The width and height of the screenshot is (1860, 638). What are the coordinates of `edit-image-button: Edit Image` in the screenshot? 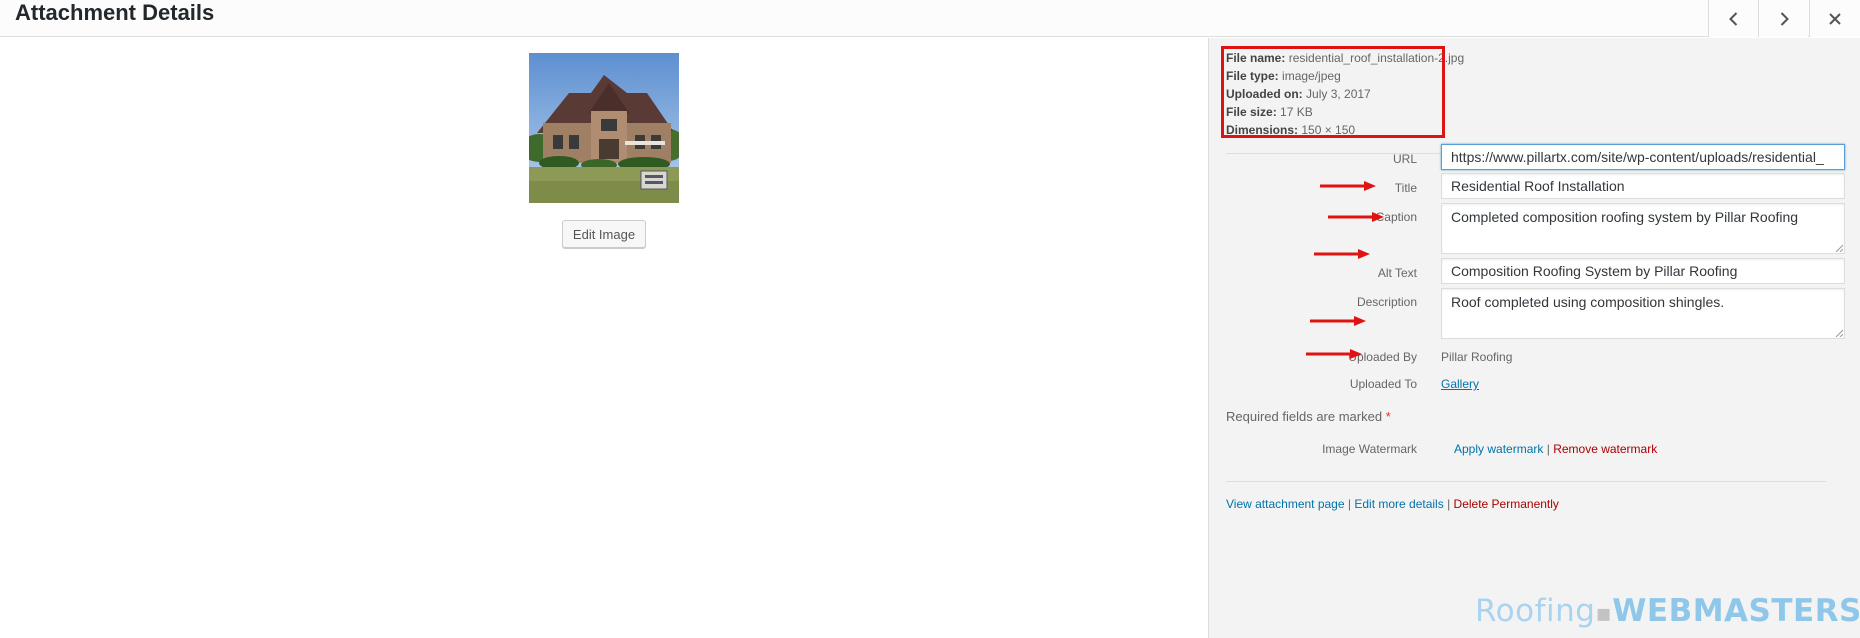 It's located at (604, 234).